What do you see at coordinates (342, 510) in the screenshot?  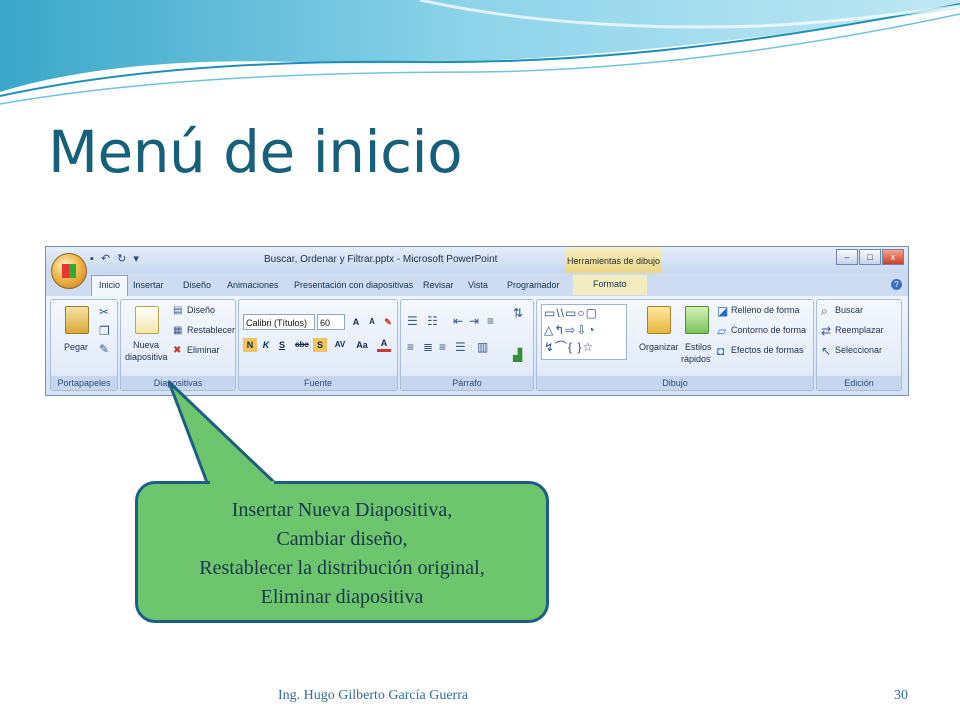 I see `callout-line-1: Insertar Nueva Diapositiva,` at bounding box center [342, 510].